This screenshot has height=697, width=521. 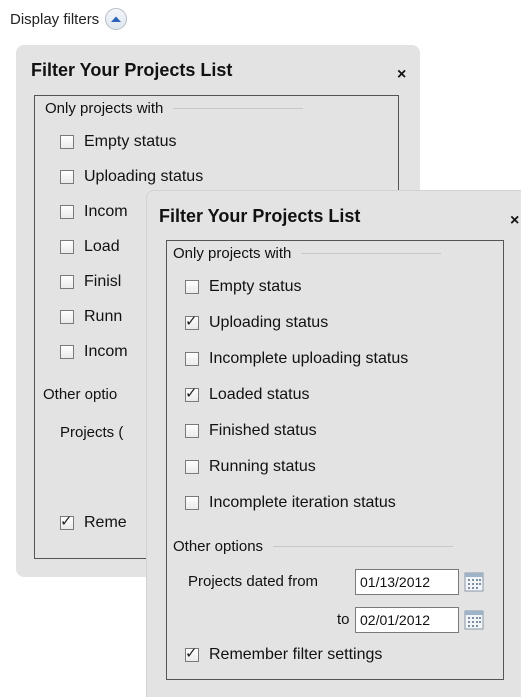 I want to click on checkbox-running-status: Running status, so click(x=250, y=467).